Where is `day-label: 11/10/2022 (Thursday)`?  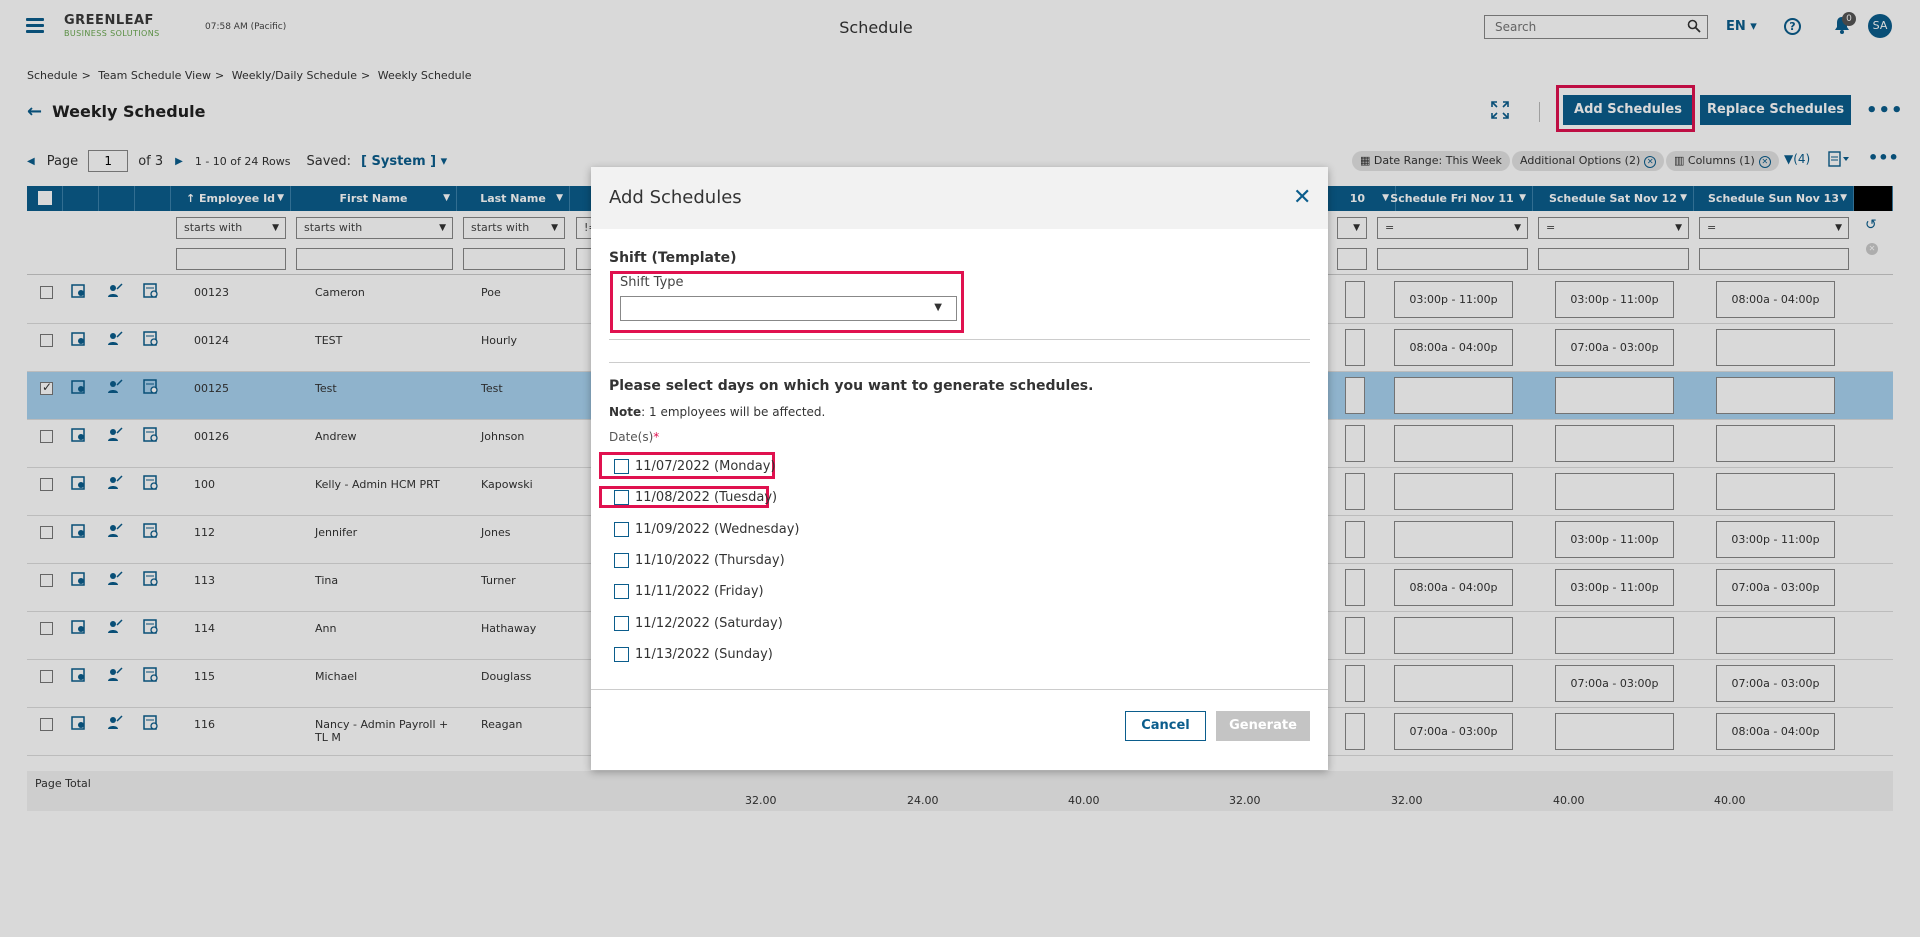 day-label: 11/10/2022 (Thursday) is located at coordinates (710, 560).